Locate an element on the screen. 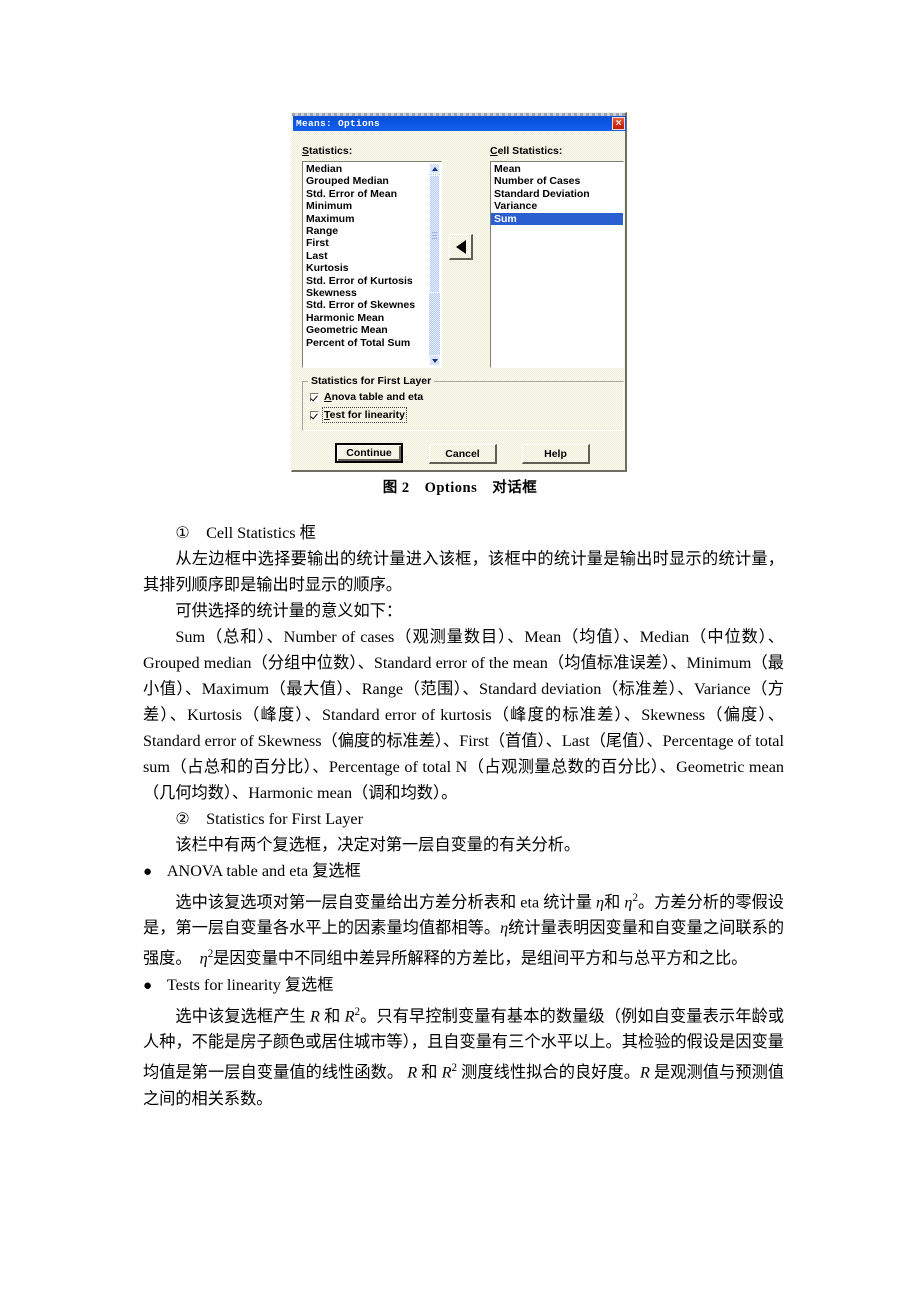  arrow-left-icon is located at coordinates (460, 246).